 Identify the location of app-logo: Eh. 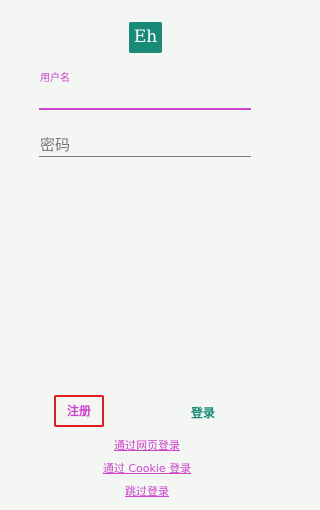
(145, 37).